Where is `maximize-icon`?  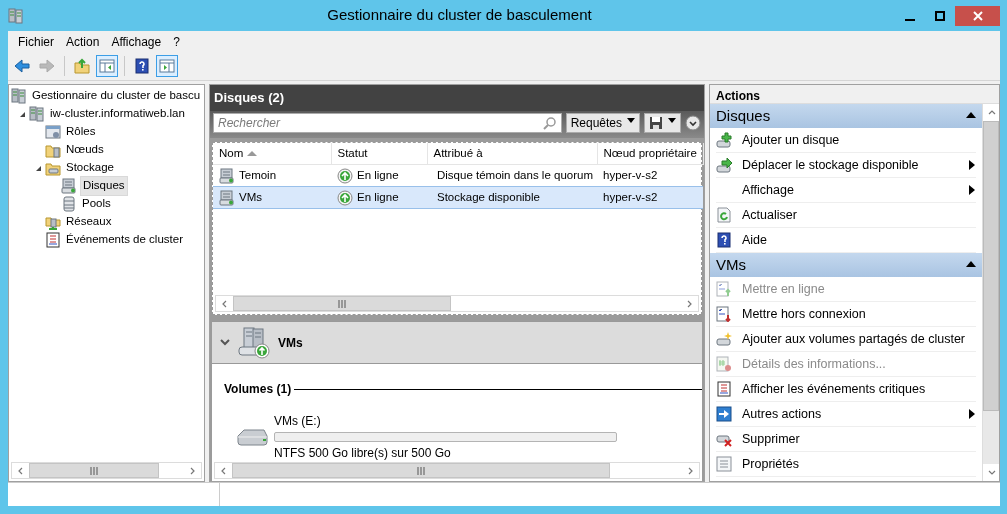
maximize-icon is located at coordinates (940, 15).